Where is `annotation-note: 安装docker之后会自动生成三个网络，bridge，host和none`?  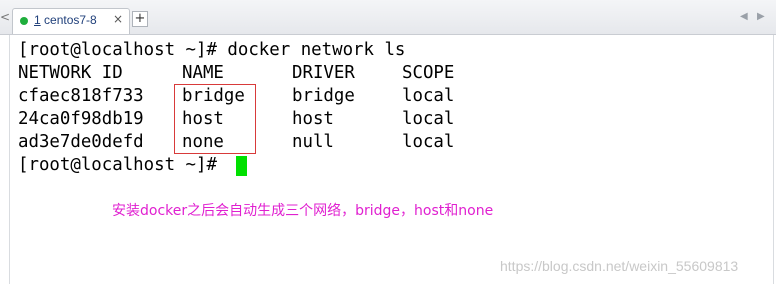 annotation-note: 安装docker之后会自动生成三个网络，bridge，host和none is located at coordinates (303, 211).